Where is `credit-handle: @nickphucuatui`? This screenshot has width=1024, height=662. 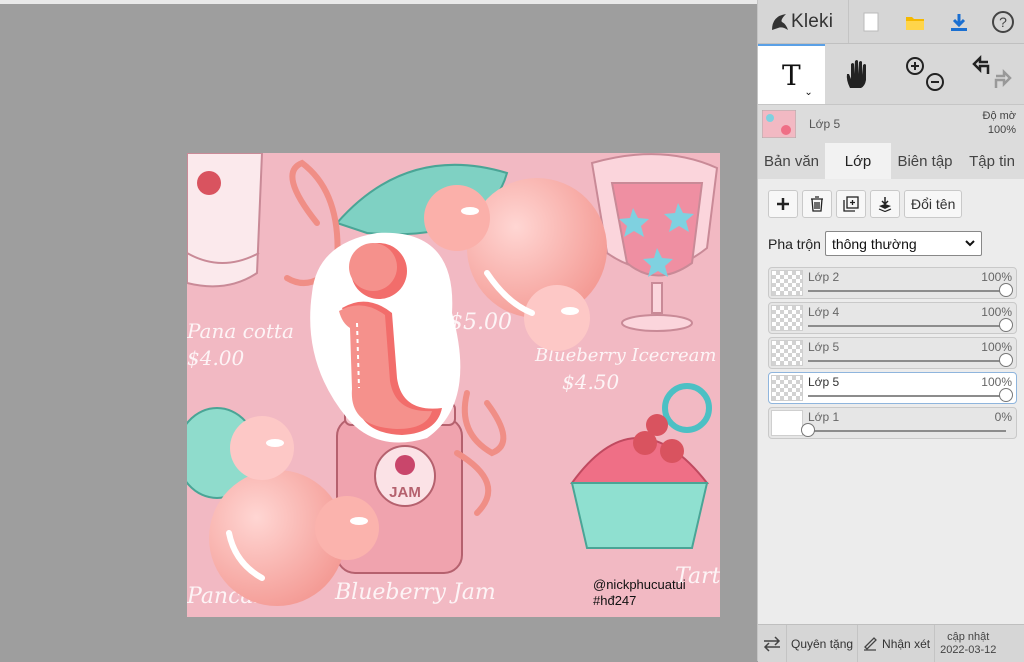
credit-handle: @nickphucuatui is located at coordinates (639, 584).